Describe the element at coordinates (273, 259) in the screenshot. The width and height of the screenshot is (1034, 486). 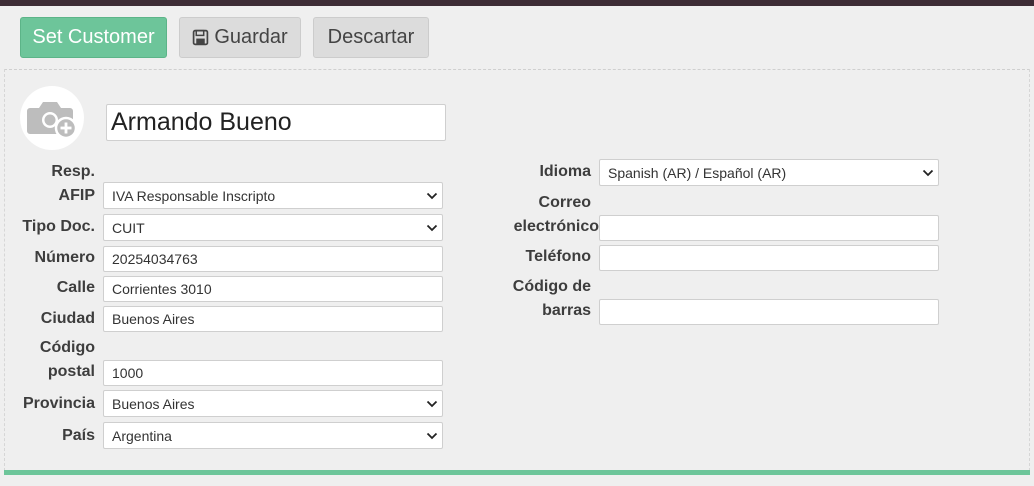
I see `numero-input: 20254034763` at that location.